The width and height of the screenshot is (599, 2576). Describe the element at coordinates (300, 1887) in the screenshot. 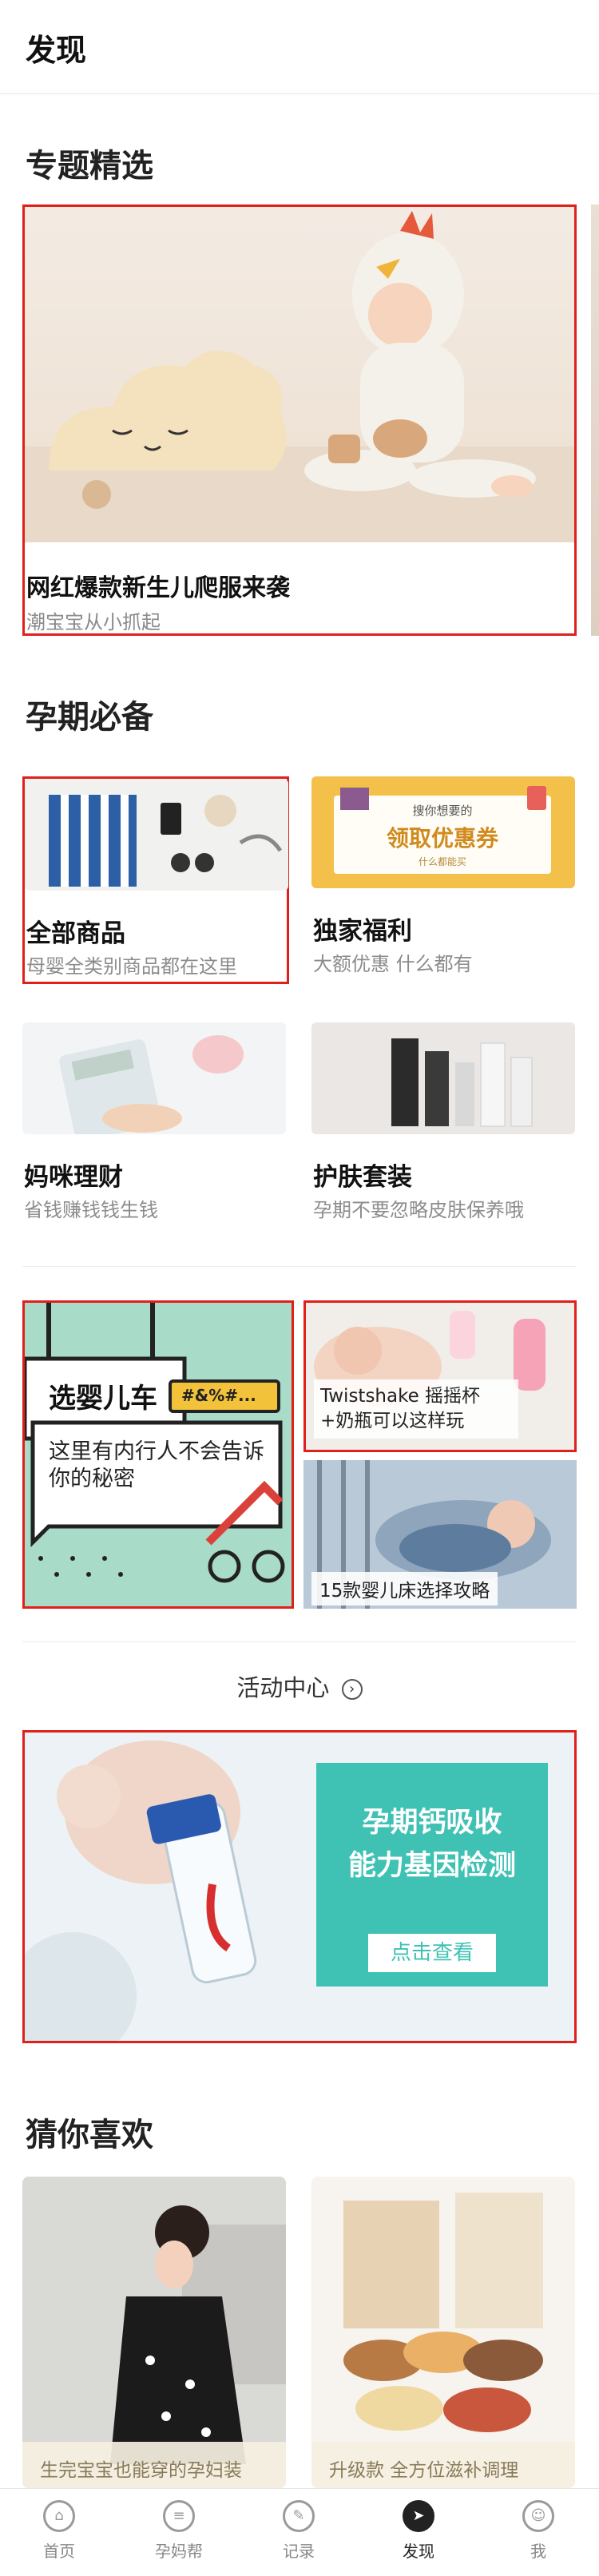

I see `activity-banner: 孕期钙吸收 能力基因检测 点击查看` at that location.